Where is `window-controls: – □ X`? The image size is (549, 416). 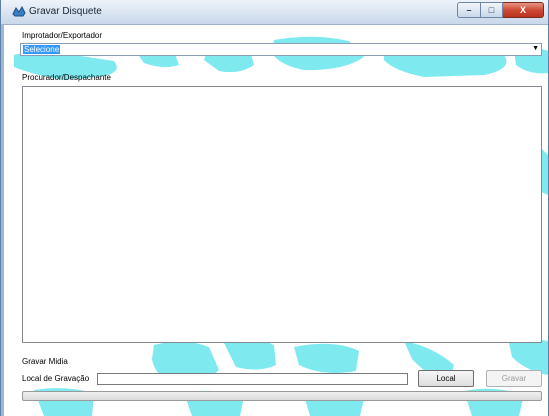 window-controls: – □ X is located at coordinates (500, 10).